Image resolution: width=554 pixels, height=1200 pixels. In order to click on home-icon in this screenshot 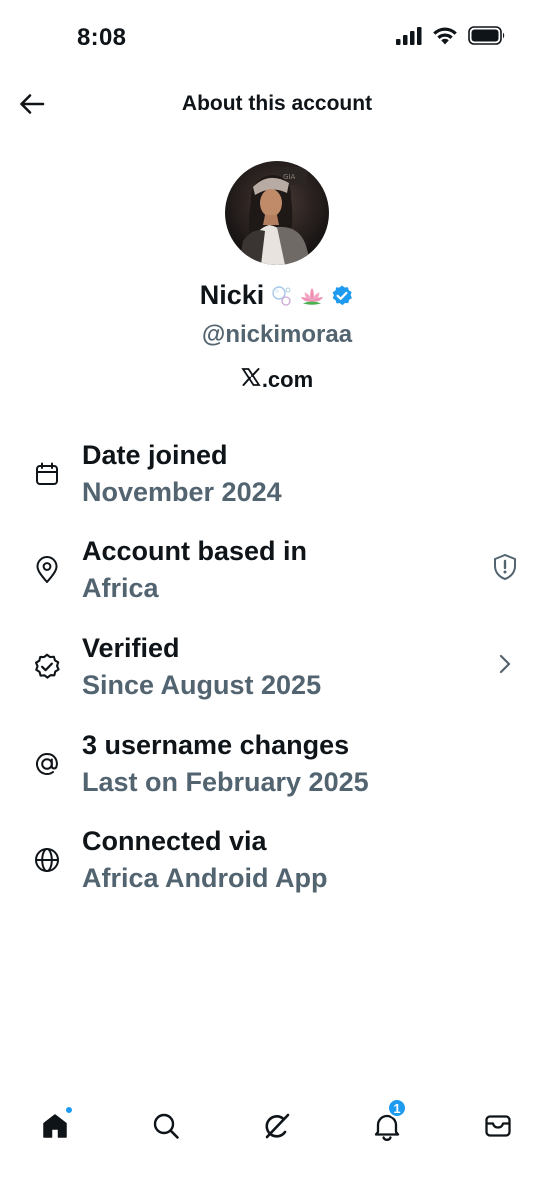, I will do `click(55, 1126)`.